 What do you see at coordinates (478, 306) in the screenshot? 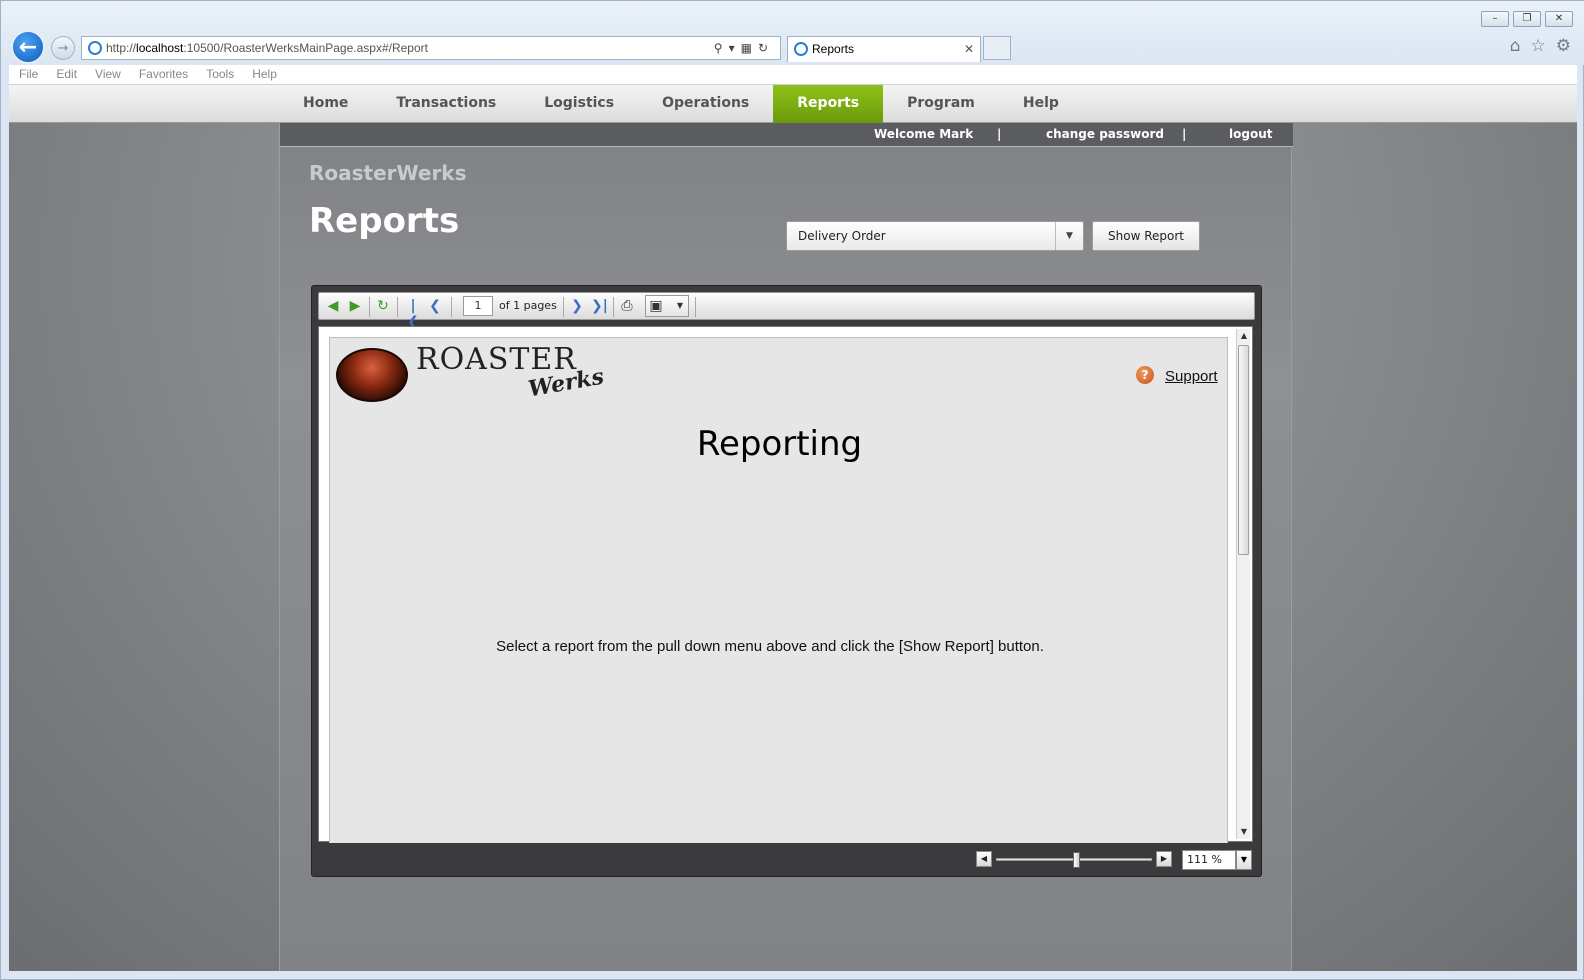
I see `page-number-input: 1` at bounding box center [478, 306].